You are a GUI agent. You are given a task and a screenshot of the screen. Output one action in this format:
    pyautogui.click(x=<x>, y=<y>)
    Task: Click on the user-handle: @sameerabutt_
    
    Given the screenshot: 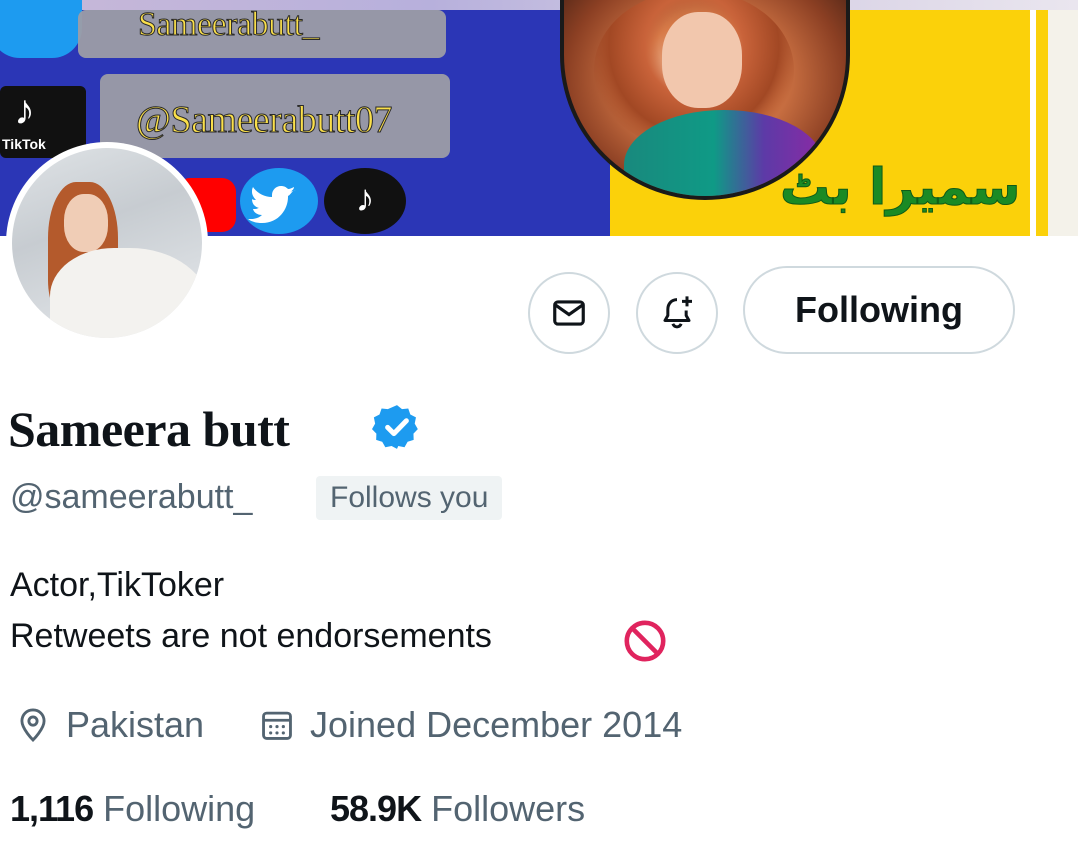 What is the action you would take?
    pyautogui.click(x=131, y=497)
    